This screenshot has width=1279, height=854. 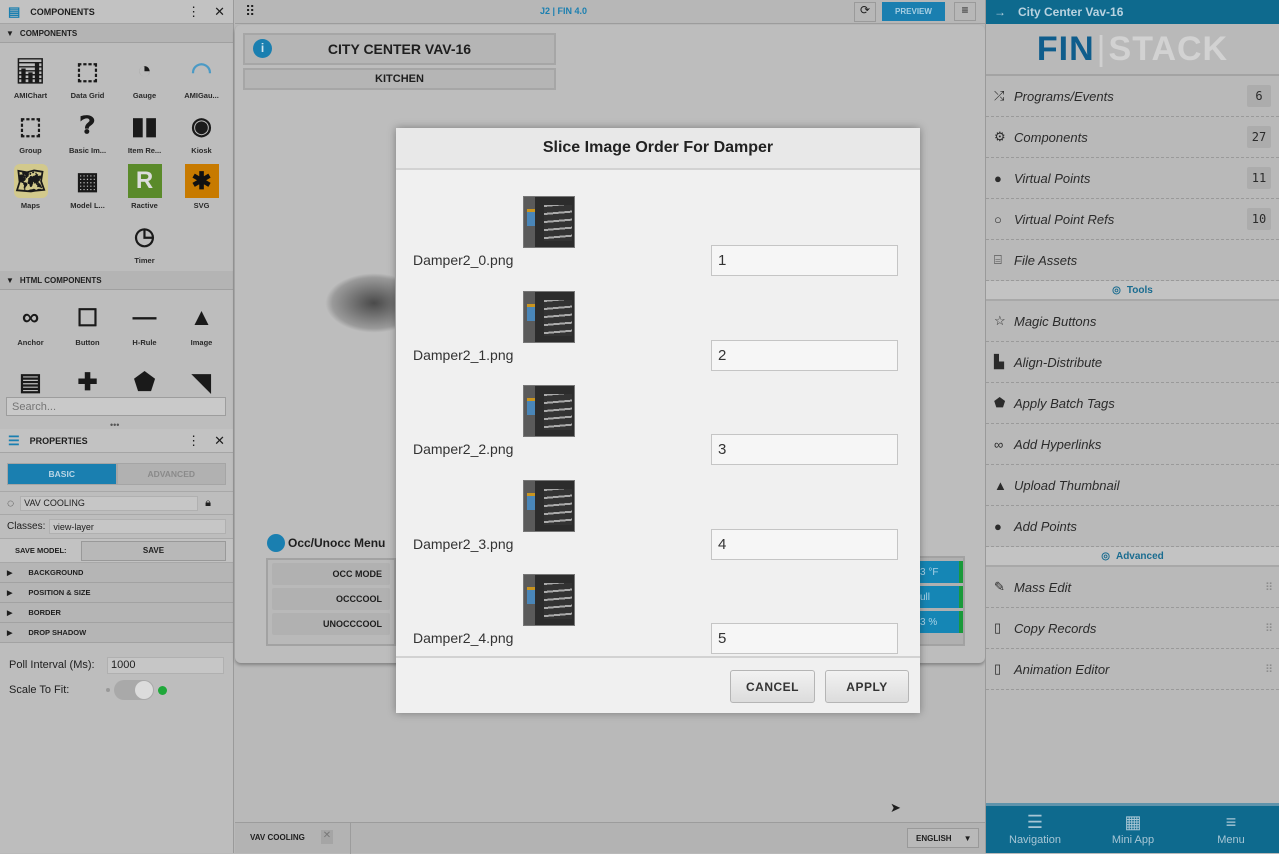 I want to click on menu-item-label: Mass Edit, so click(x=1043, y=587).